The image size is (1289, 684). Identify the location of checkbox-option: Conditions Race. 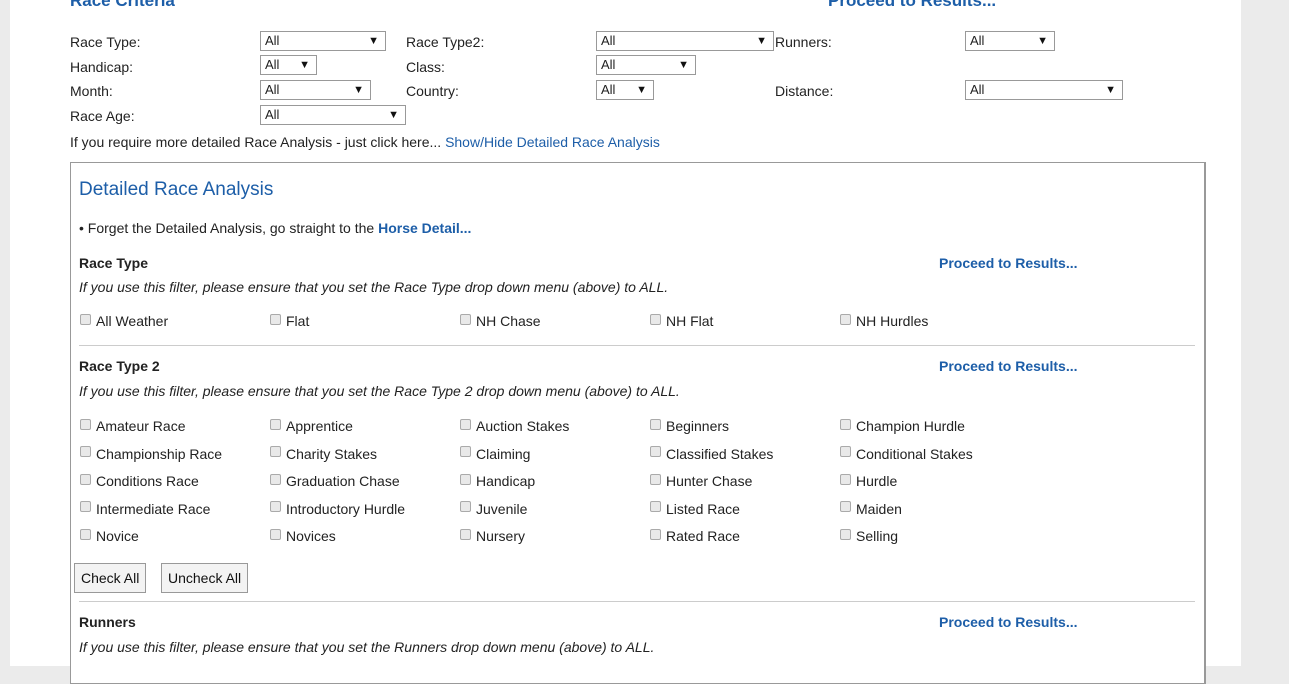
(139, 481).